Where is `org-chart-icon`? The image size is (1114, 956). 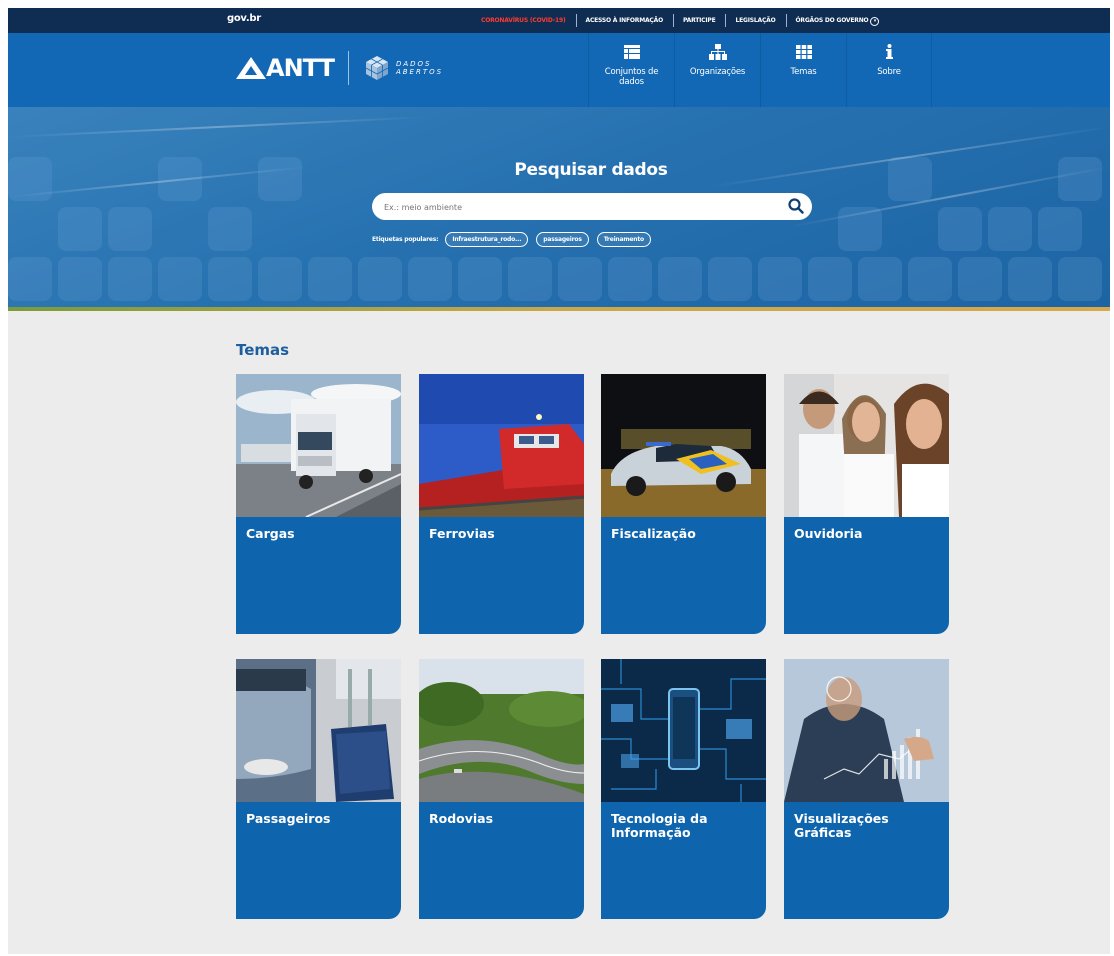
org-chart-icon is located at coordinates (717, 52).